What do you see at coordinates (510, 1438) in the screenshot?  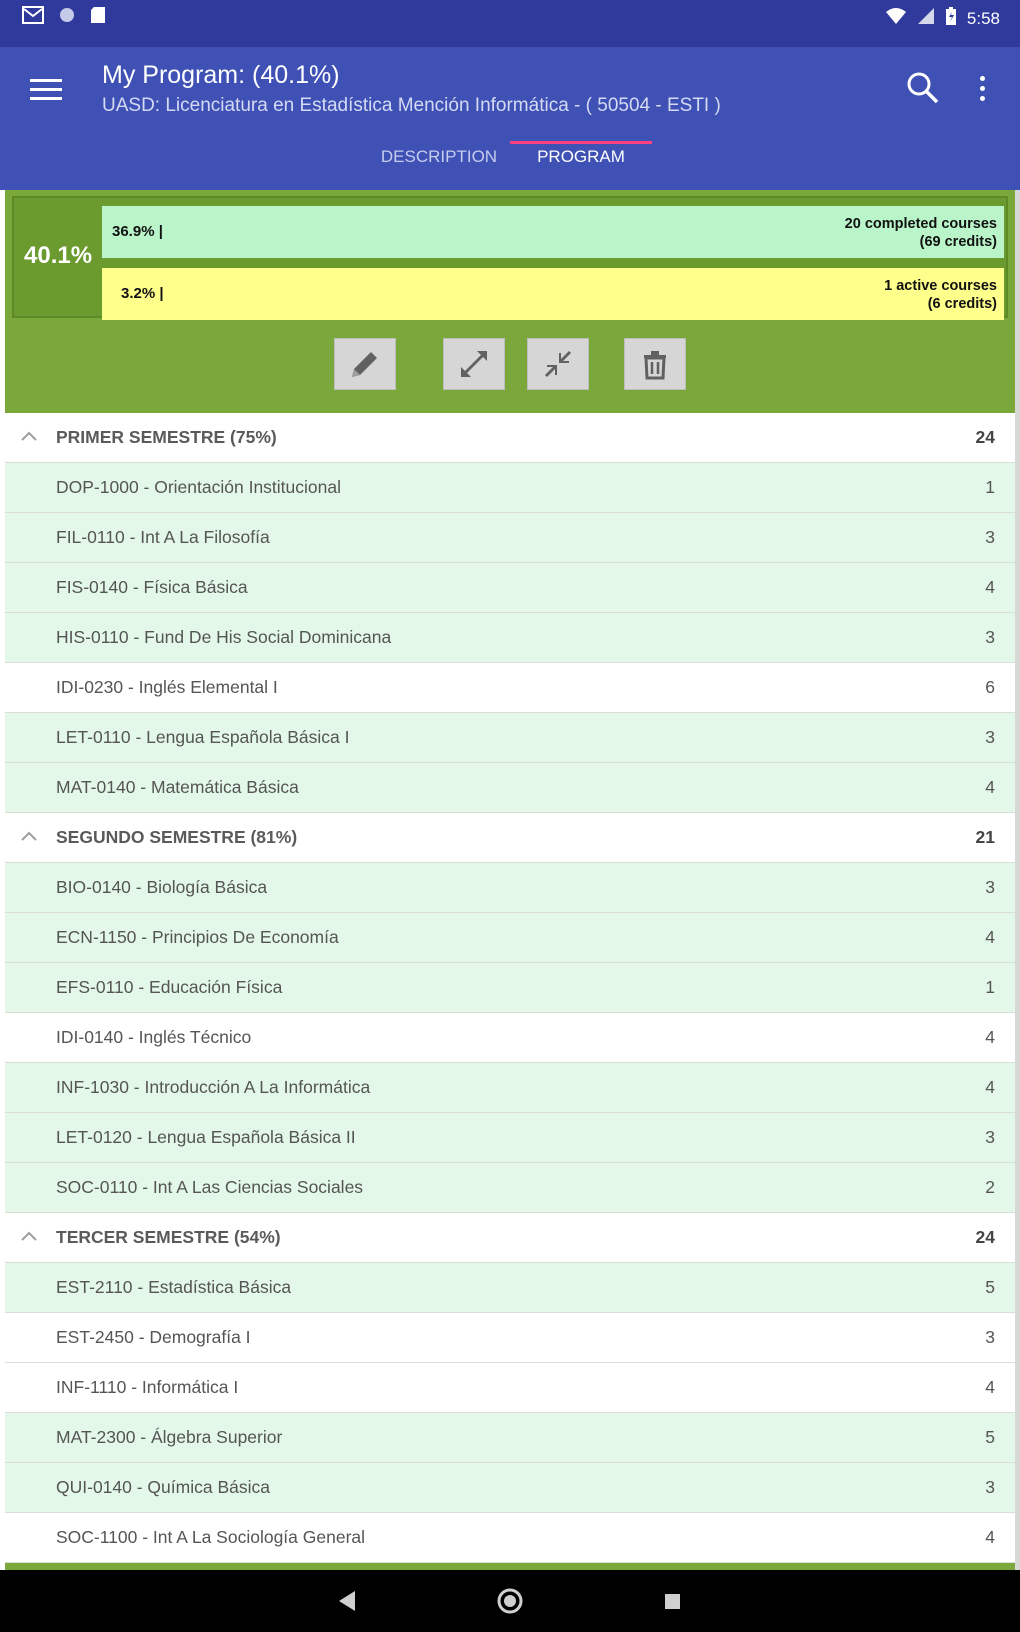 I see `course-row: MAT-2300 - Álgebra Superior 5` at bounding box center [510, 1438].